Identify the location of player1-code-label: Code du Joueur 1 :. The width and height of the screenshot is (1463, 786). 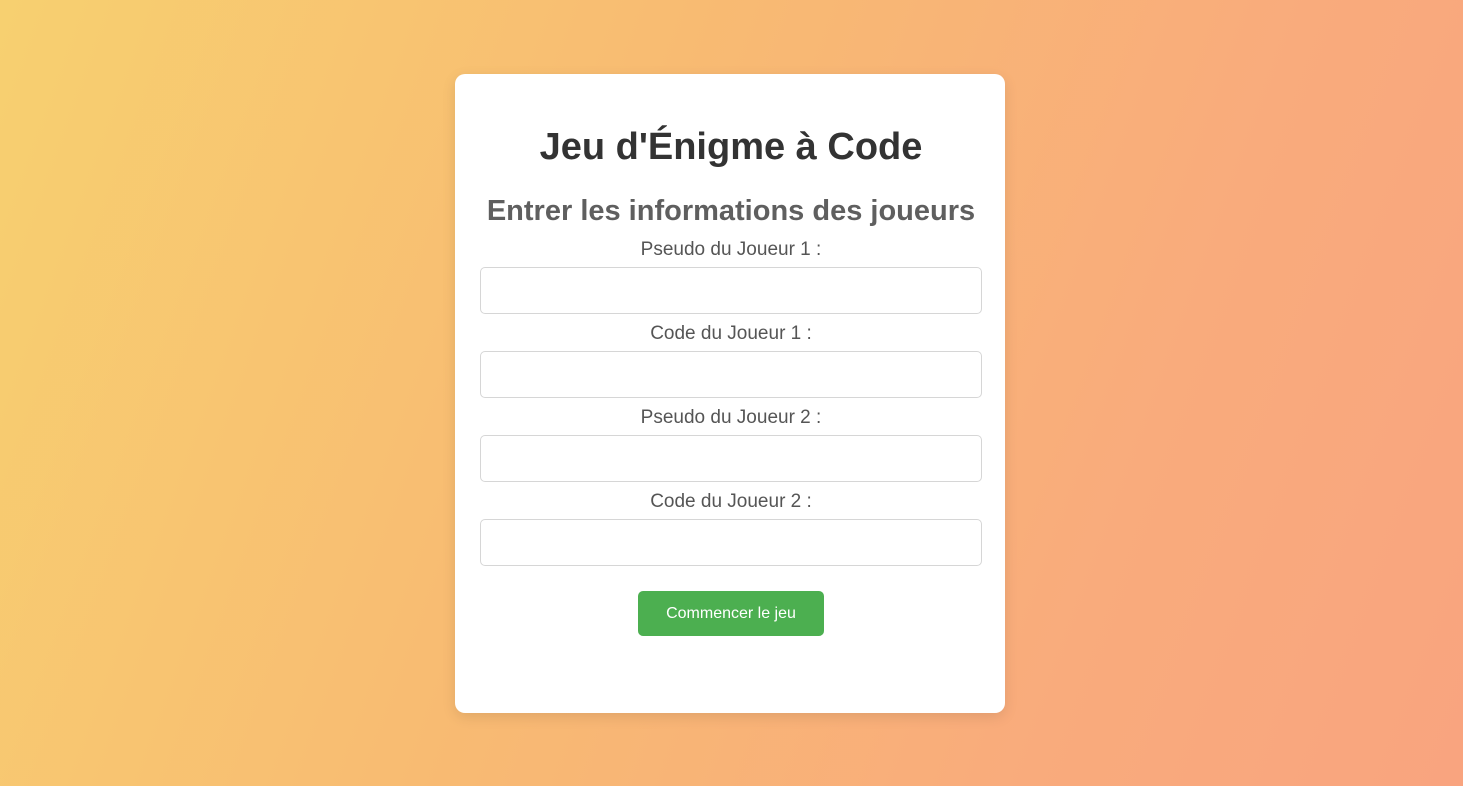
(731, 333).